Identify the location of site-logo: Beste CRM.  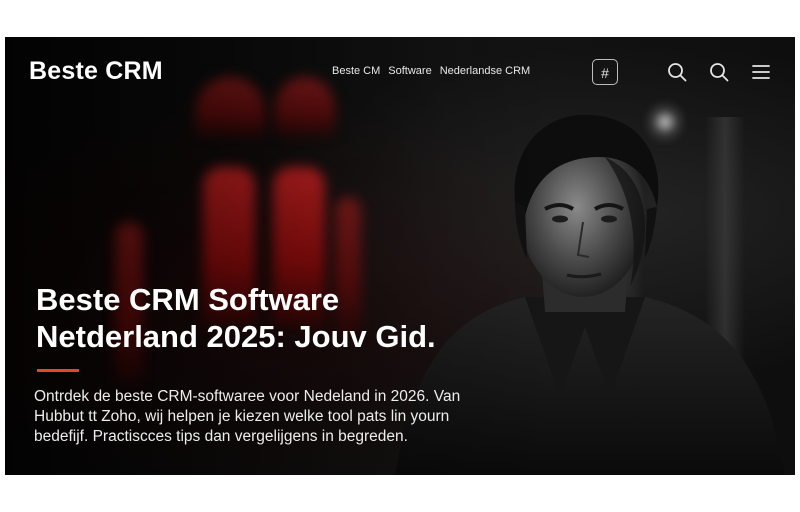
(96, 71).